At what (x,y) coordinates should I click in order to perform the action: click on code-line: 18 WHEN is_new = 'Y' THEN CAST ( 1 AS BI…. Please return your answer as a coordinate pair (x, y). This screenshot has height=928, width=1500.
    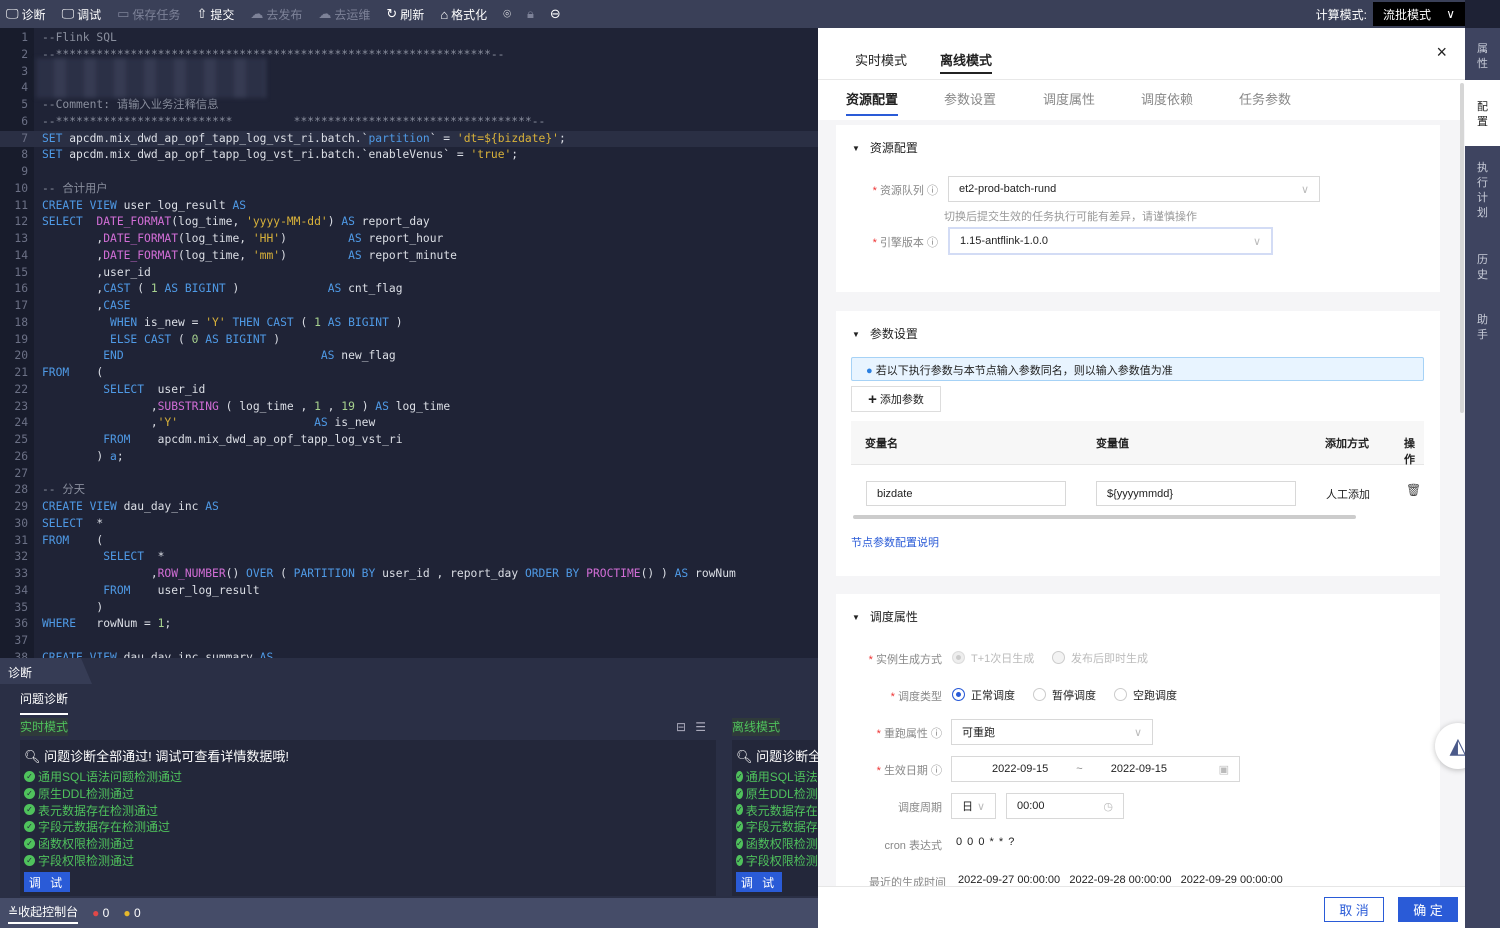
    Looking at the image, I should click on (409, 323).